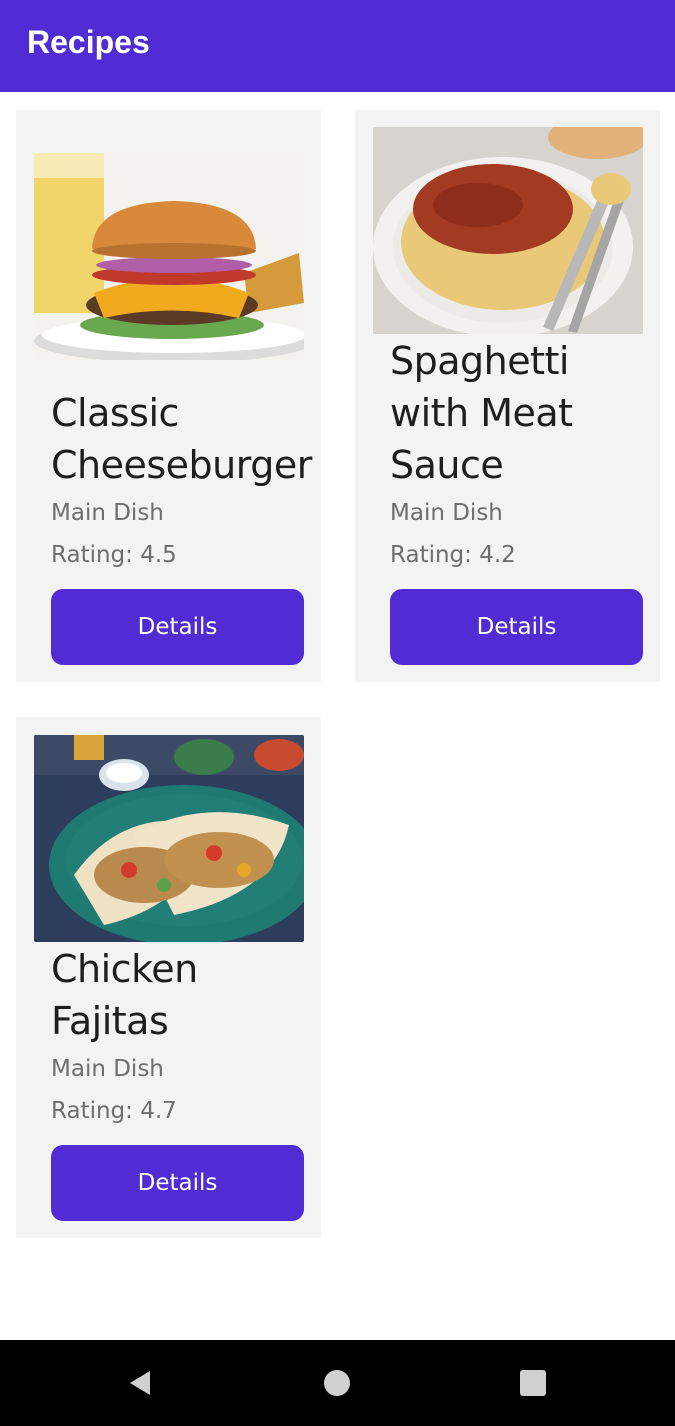  What do you see at coordinates (124, 995) in the screenshot?
I see `recipe-name: Chicken Fajitas` at bounding box center [124, 995].